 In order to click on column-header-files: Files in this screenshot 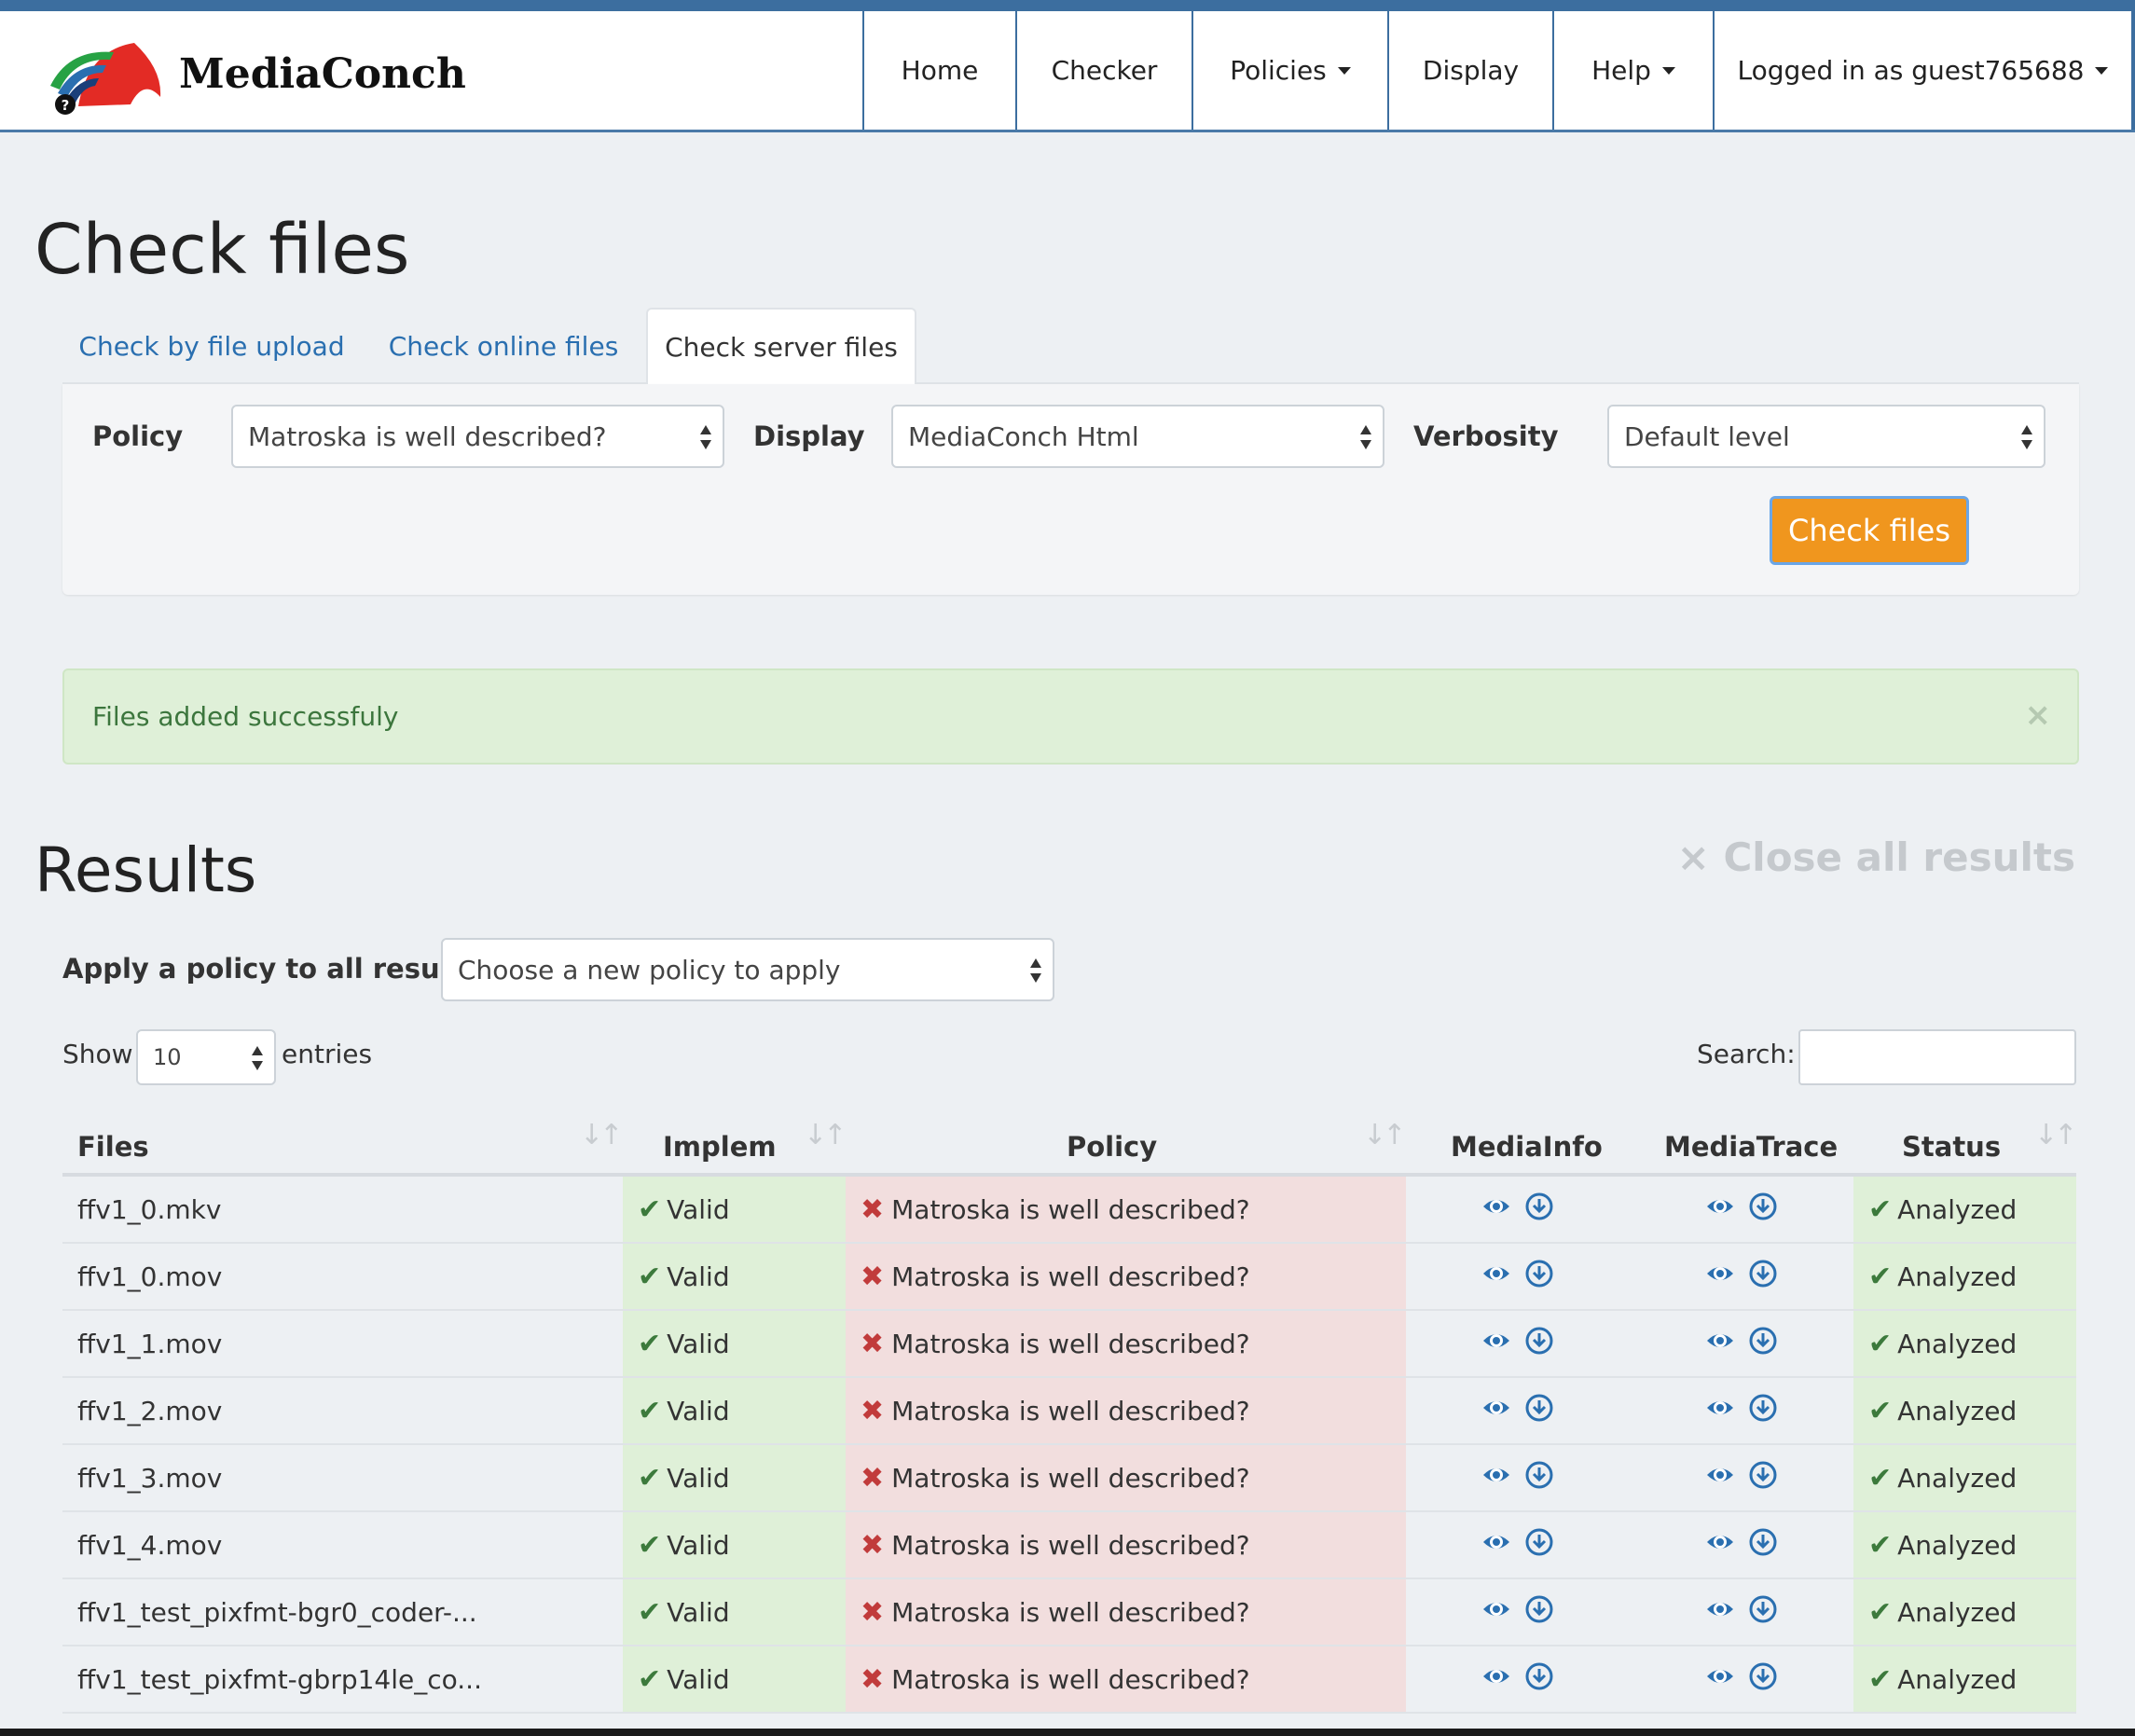, I will do `click(113, 1147)`.